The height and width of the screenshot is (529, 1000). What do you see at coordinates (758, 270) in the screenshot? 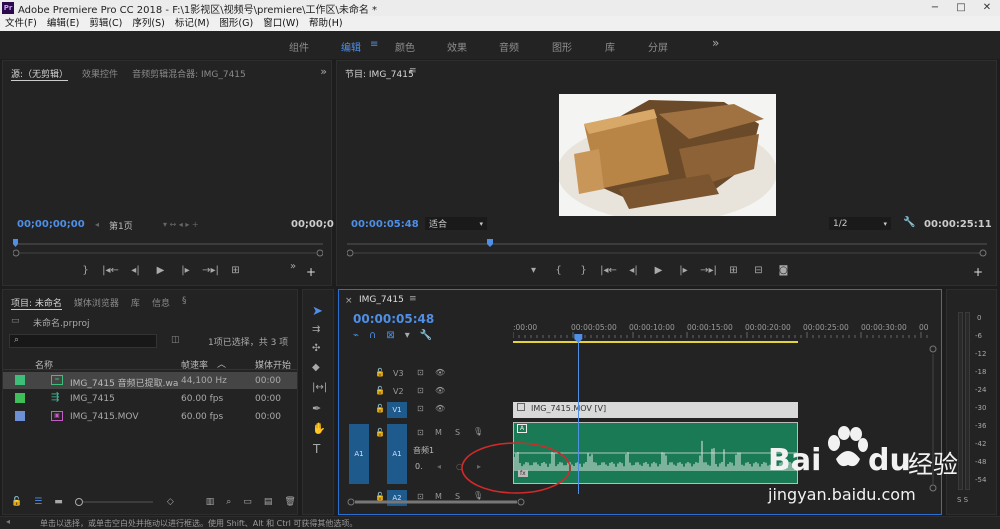
I see `extract-icon: ⊟` at bounding box center [758, 270].